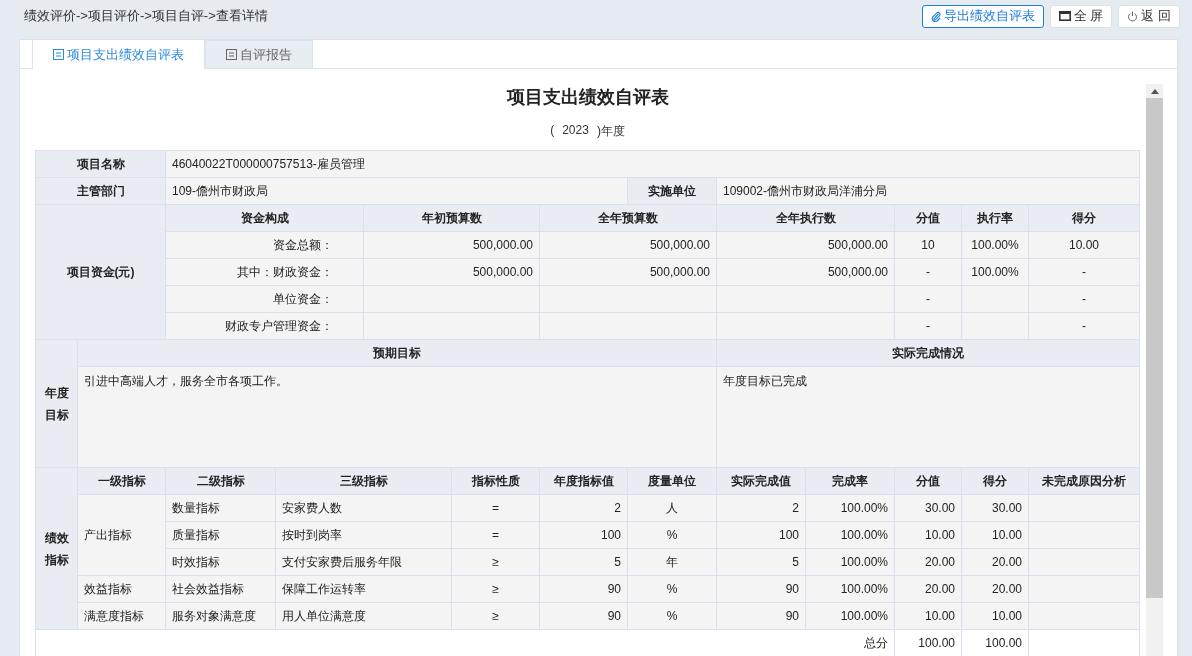  I want to click on table-cell: 数量指标, so click(220, 508).